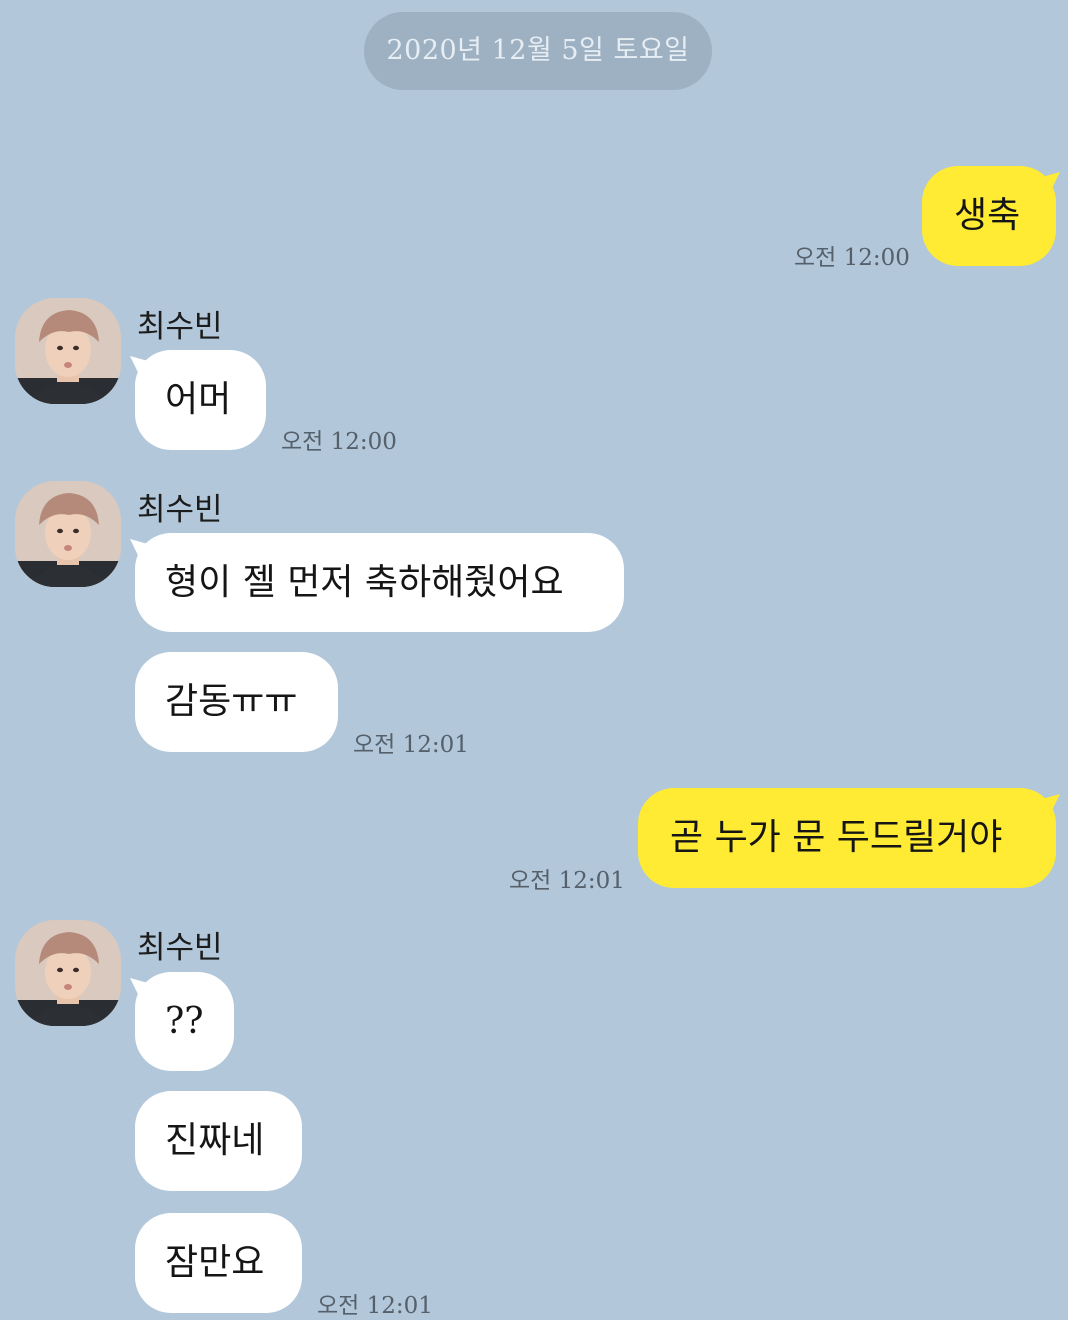  Describe the element at coordinates (218, 1263) in the screenshot. I see `message-bubble-incoming: 잠만요` at that location.